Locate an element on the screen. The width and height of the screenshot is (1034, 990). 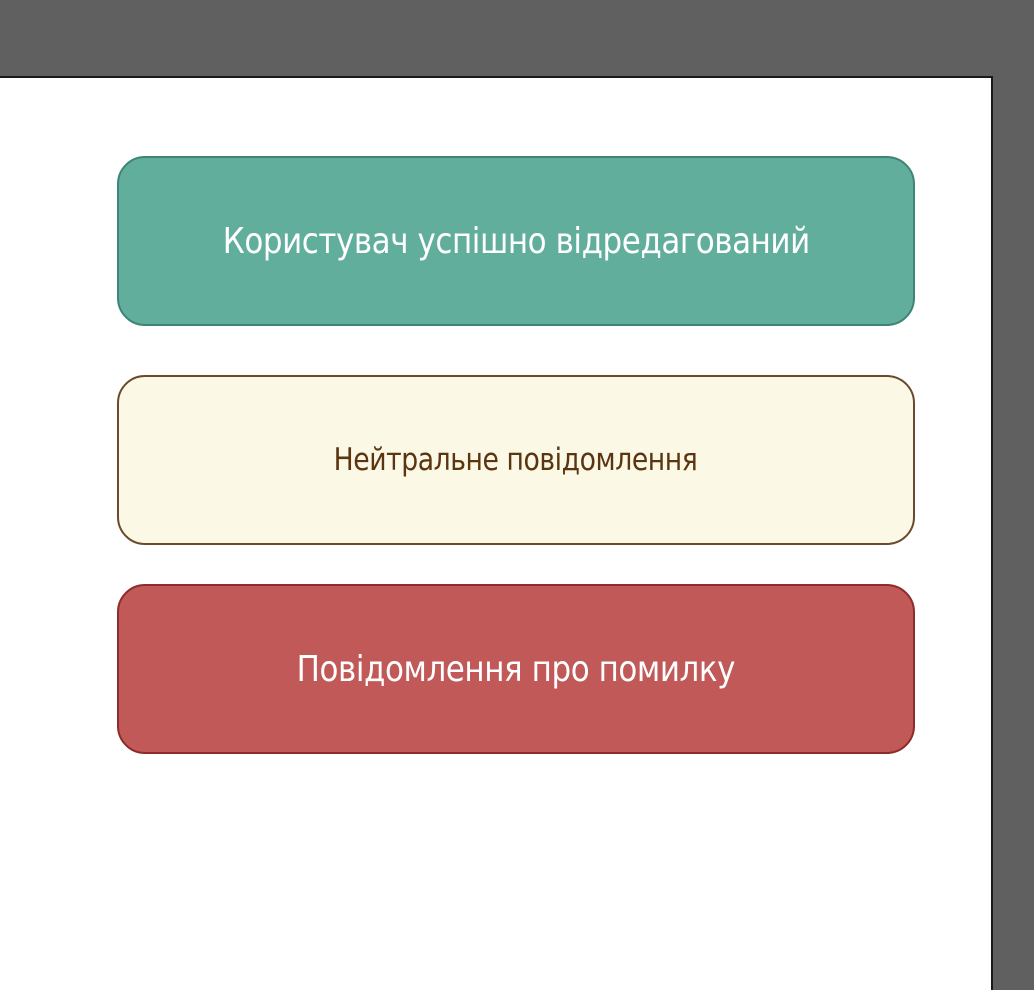
success-alert-text: Користувач успішно відредагований is located at coordinates (516, 241).